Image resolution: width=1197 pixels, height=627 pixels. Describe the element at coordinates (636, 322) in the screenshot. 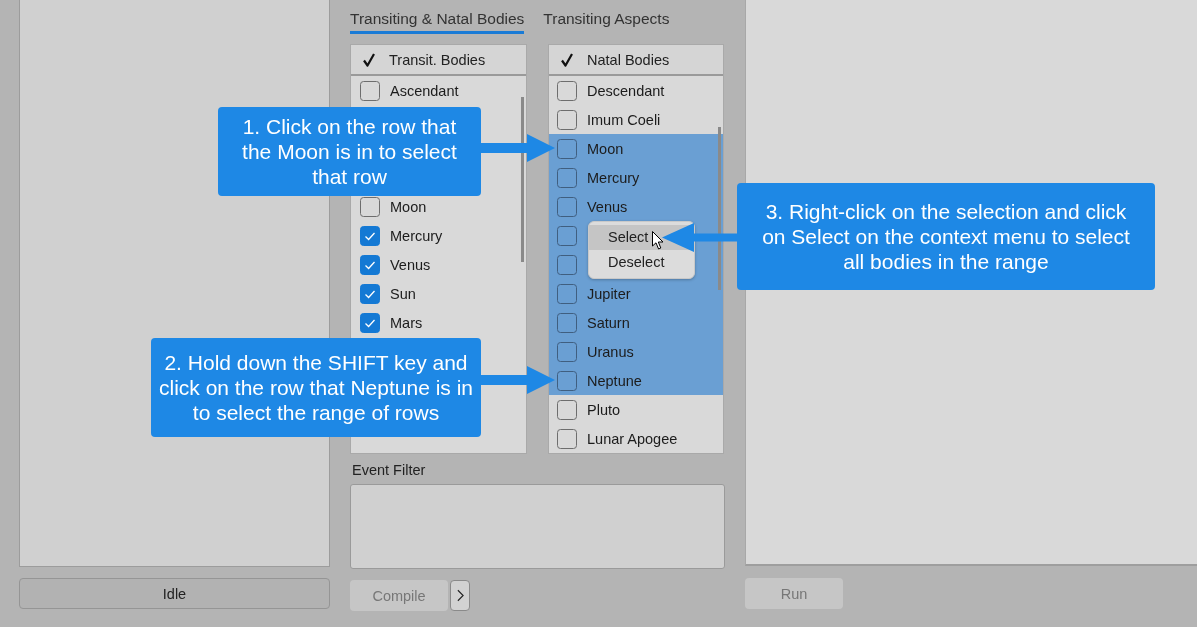

I see `list-row: Saturn` at that location.